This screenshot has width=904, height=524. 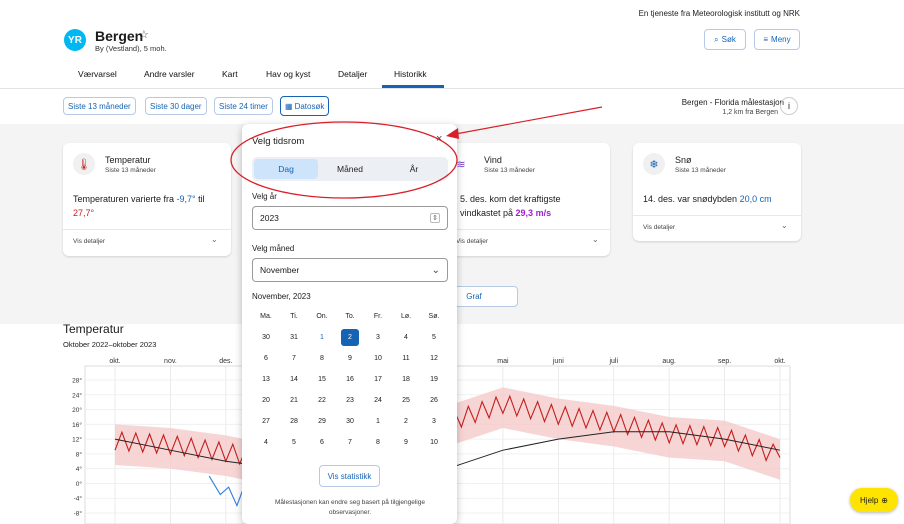 I want to click on snow-details-link: Vis detaljer, so click(x=659, y=227).